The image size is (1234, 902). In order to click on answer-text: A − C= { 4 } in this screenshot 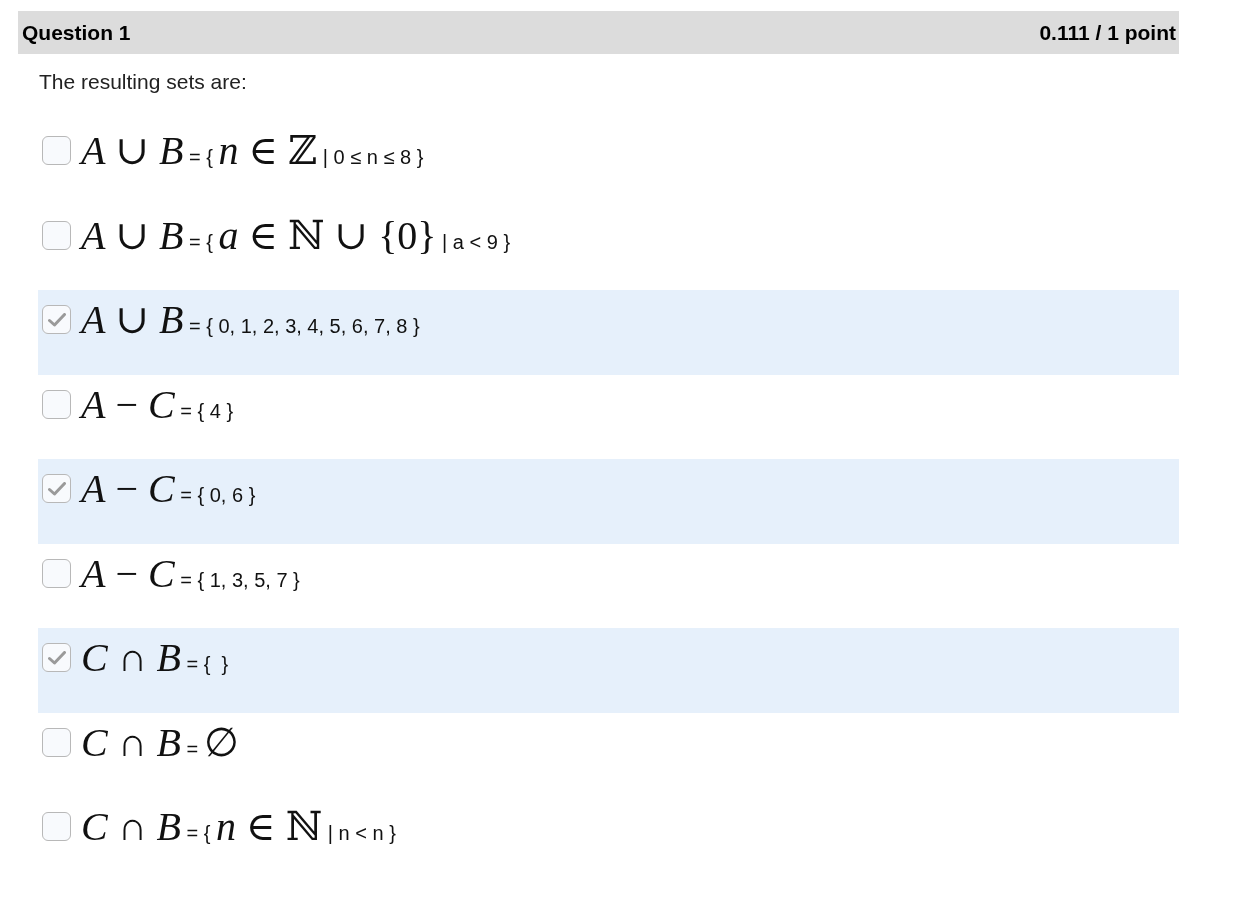, I will do `click(157, 406)`.